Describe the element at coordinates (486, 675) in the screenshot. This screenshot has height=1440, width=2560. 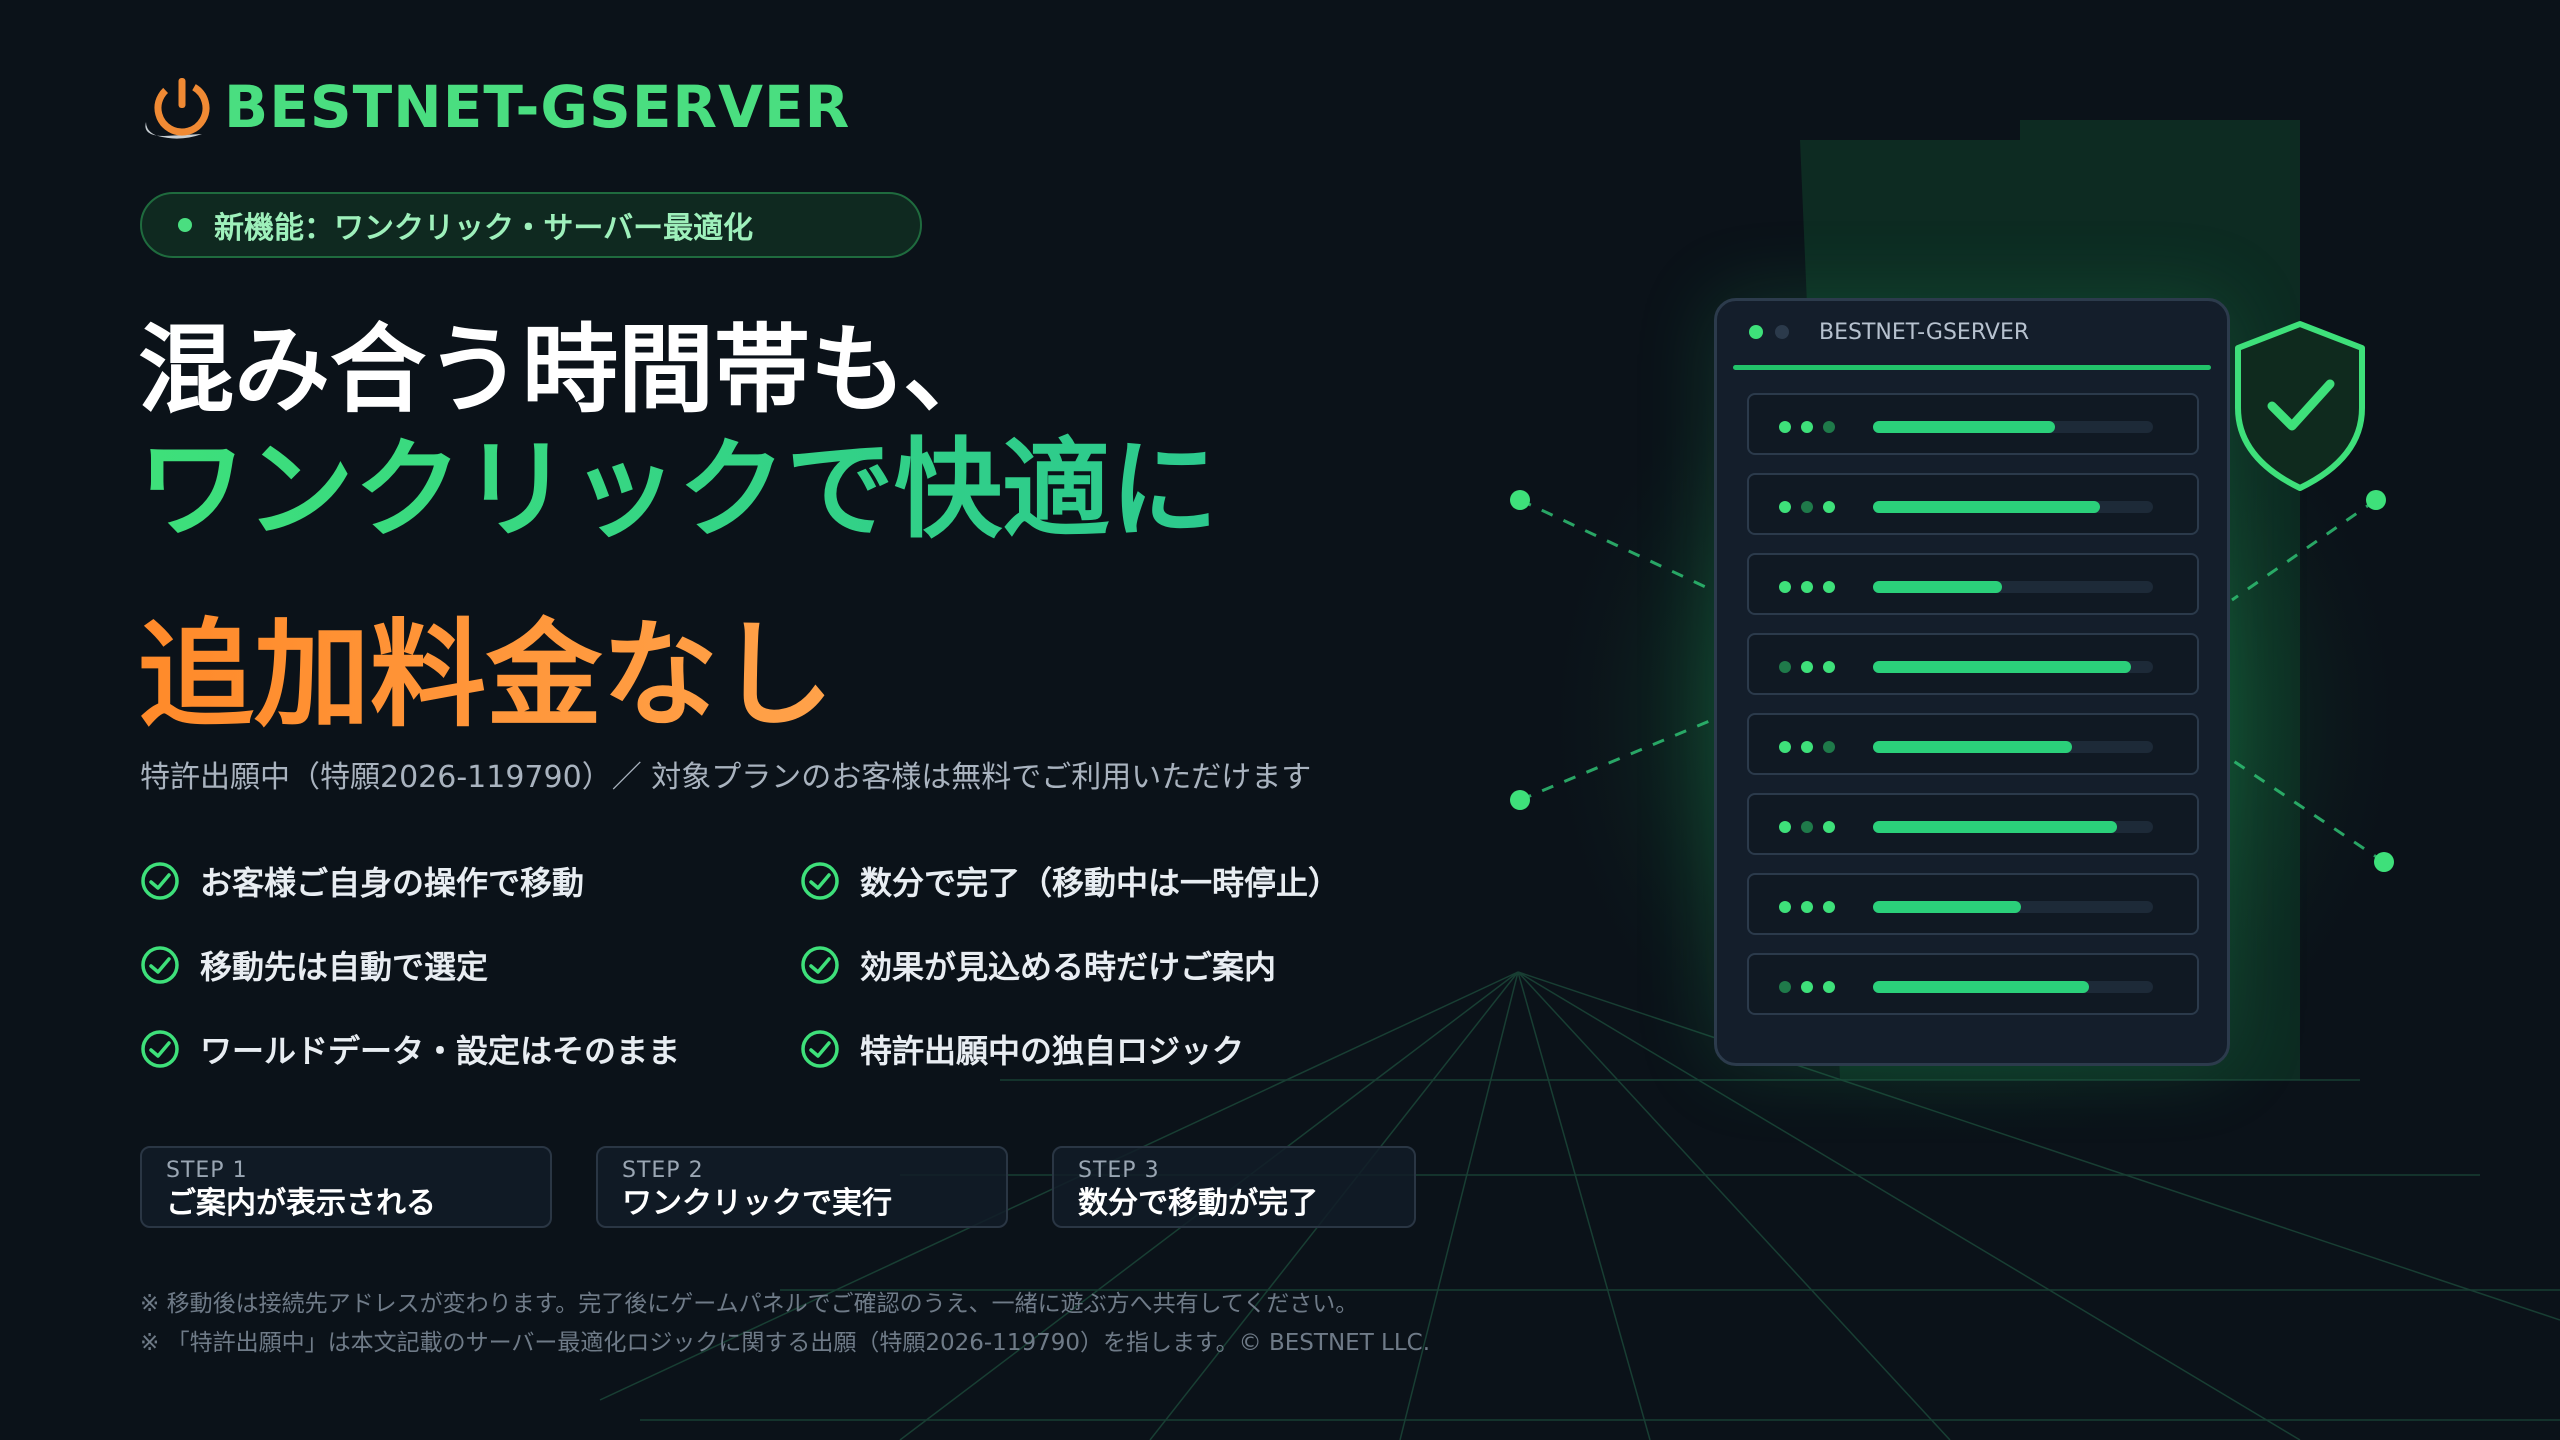
I see `headline-line-3: 追加料金なし` at that location.